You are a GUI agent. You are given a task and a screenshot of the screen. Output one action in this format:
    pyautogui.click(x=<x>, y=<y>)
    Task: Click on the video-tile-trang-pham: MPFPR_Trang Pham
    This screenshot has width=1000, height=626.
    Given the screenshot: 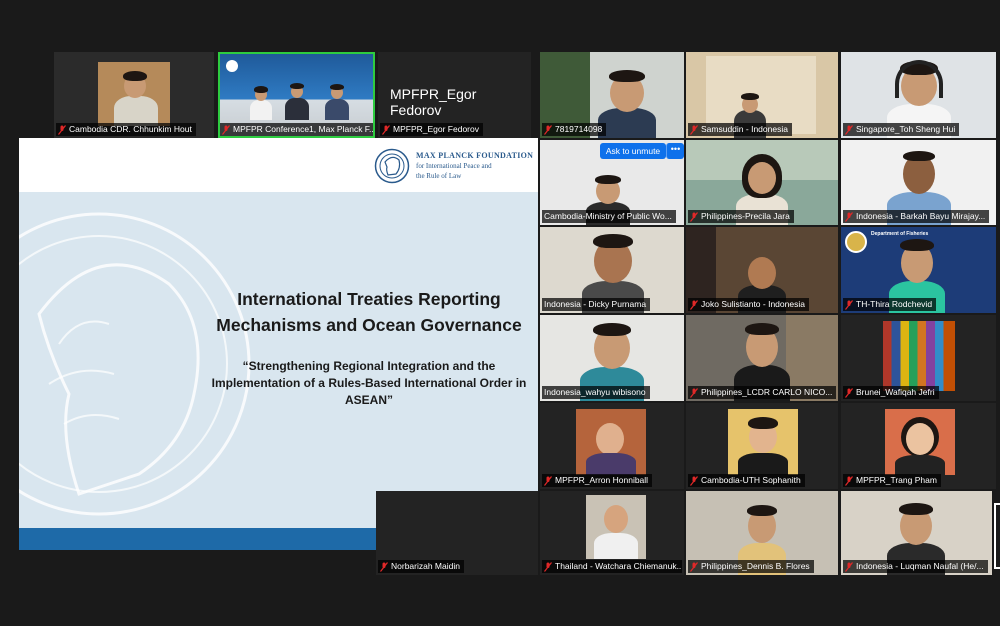 What is the action you would take?
    pyautogui.click(x=918, y=446)
    